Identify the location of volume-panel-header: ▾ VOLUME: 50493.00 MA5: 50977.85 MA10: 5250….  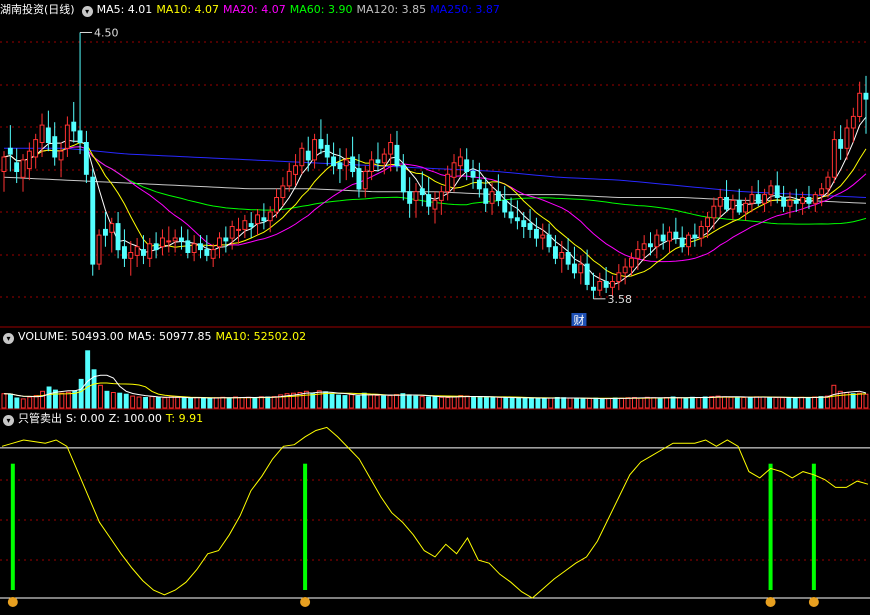
(157, 337).